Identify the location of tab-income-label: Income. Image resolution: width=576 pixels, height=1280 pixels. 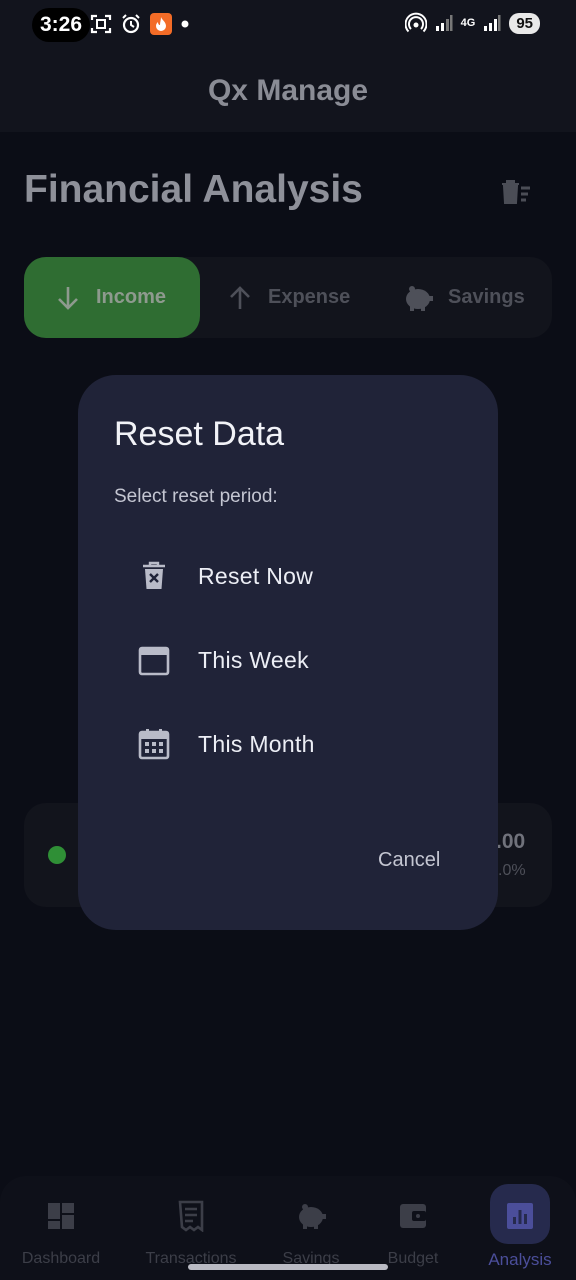
(131, 297).